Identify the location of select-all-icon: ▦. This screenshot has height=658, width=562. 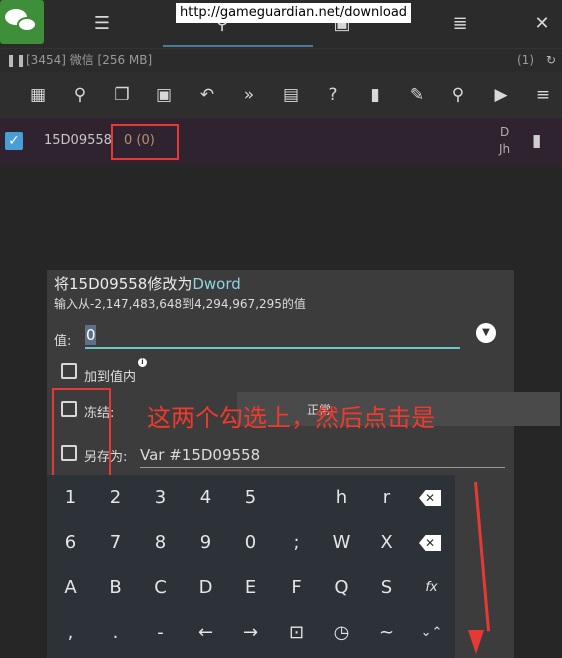
(38, 95).